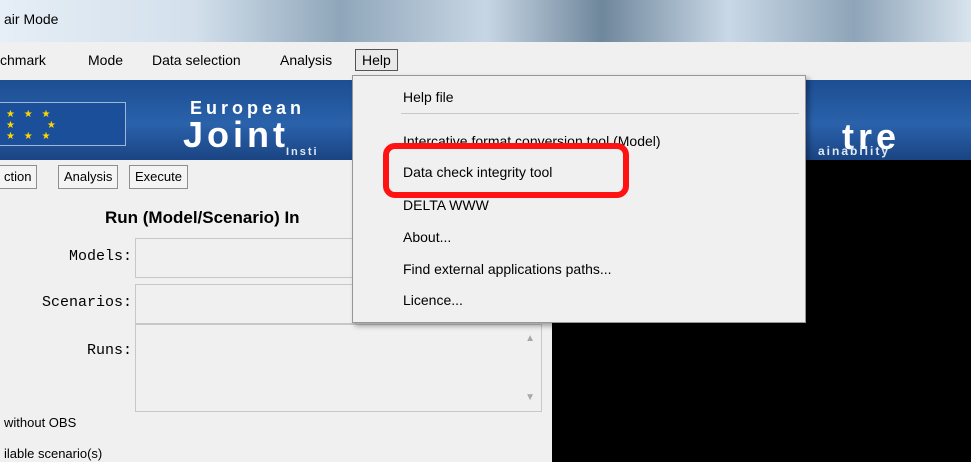 Image resolution: width=971 pixels, height=462 pixels. What do you see at coordinates (338, 368) in the screenshot?
I see `runs-field: ▲ ▼` at bounding box center [338, 368].